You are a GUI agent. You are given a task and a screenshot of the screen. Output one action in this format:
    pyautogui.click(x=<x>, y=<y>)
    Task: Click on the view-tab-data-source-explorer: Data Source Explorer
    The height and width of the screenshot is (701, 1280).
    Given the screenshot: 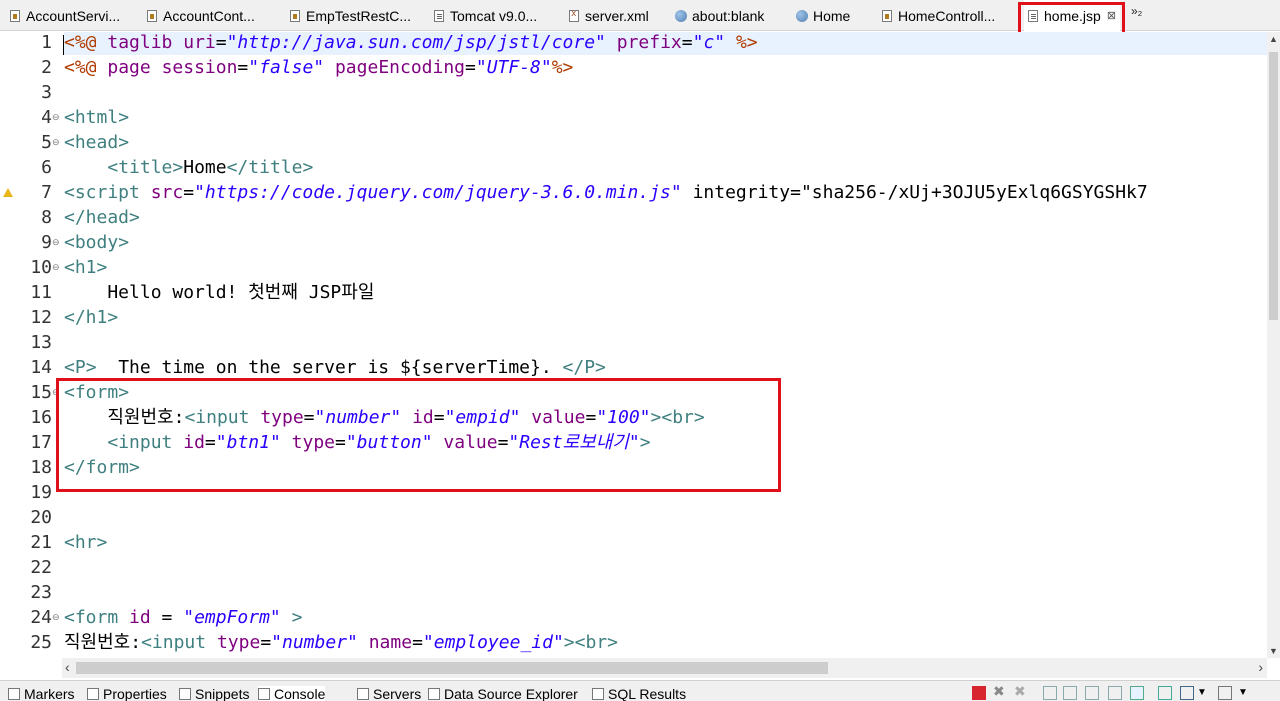 What is the action you would take?
    pyautogui.click(x=503, y=693)
    